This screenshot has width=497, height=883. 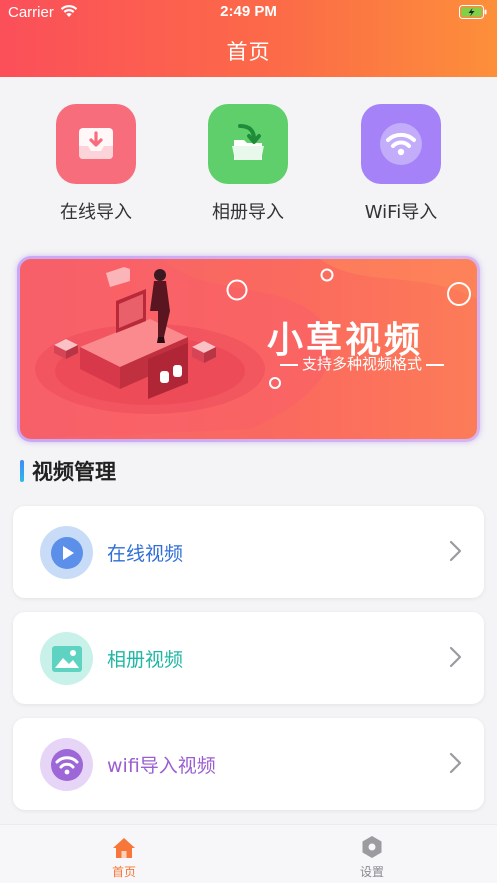 I want to click on wifi-video-card: wifi导入视频, so click(x=248, y=764).